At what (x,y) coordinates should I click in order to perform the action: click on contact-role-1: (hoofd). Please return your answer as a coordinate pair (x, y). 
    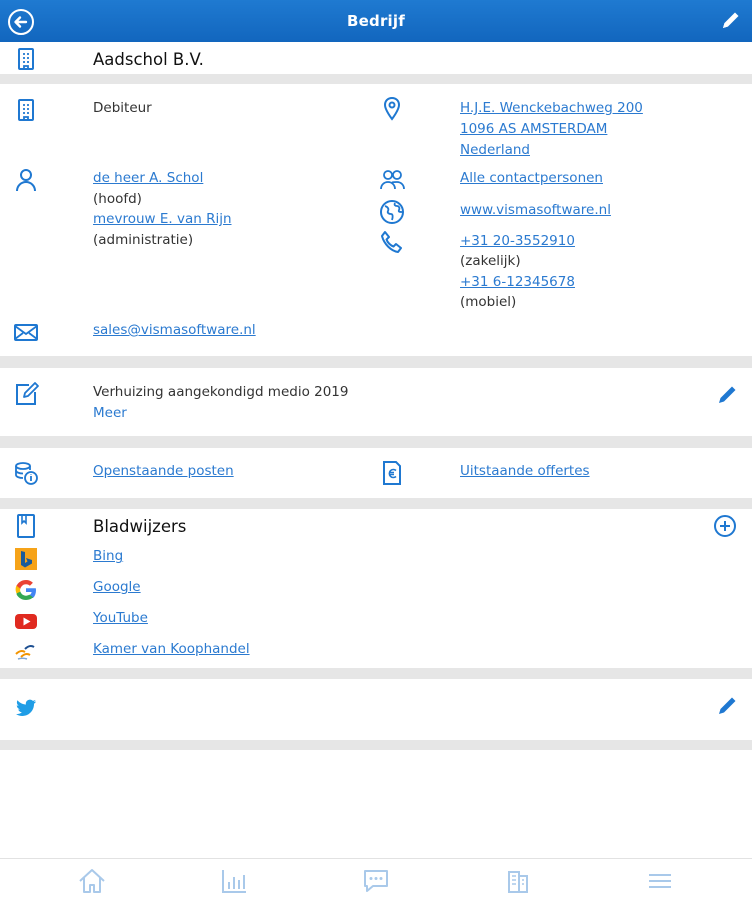
    Looking at the image, I should click on (117, 199).